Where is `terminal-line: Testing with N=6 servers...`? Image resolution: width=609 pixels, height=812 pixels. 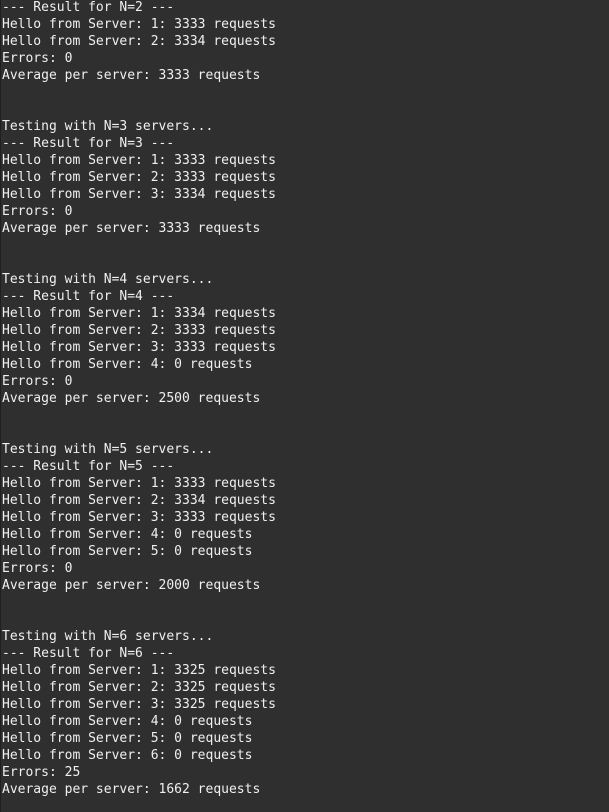 terminal-line: Testing with N=6 servers... is located at coordinates (108, 636).